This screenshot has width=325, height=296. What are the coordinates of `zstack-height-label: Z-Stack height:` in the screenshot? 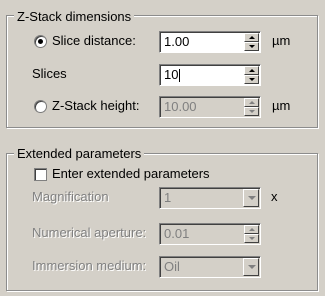 It's located at (96, 105).